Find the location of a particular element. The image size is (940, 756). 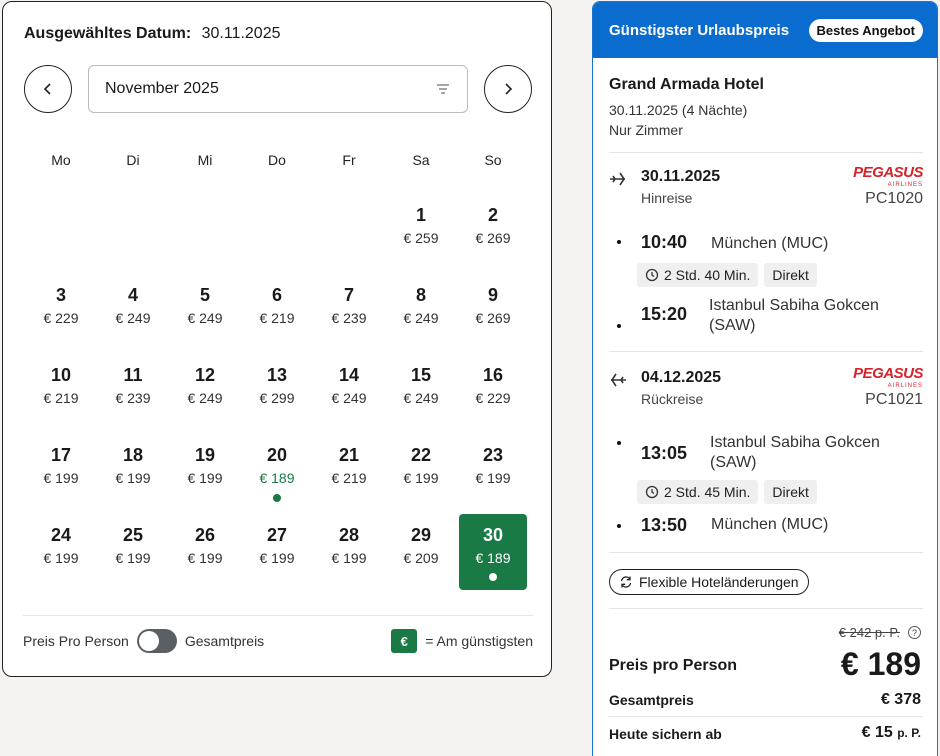

calendar-day: 2 € 269 is located at coordinates (493, 234).